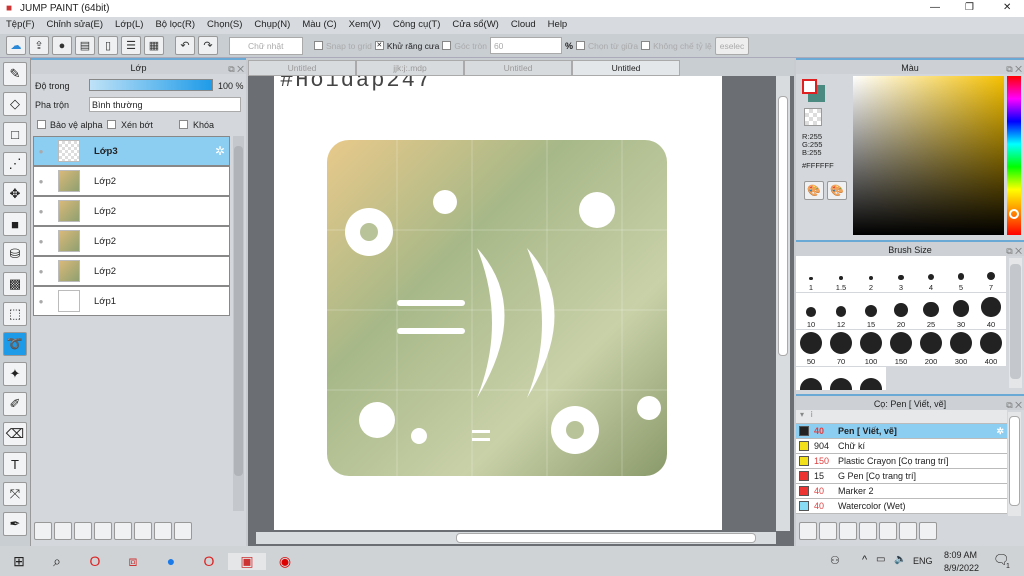 The width and height of the screenshot is (1024, 576). What do you see at coordinates (163, 531) in the screenshot?
I see `merge-icon` at bounding box center [163, 531].